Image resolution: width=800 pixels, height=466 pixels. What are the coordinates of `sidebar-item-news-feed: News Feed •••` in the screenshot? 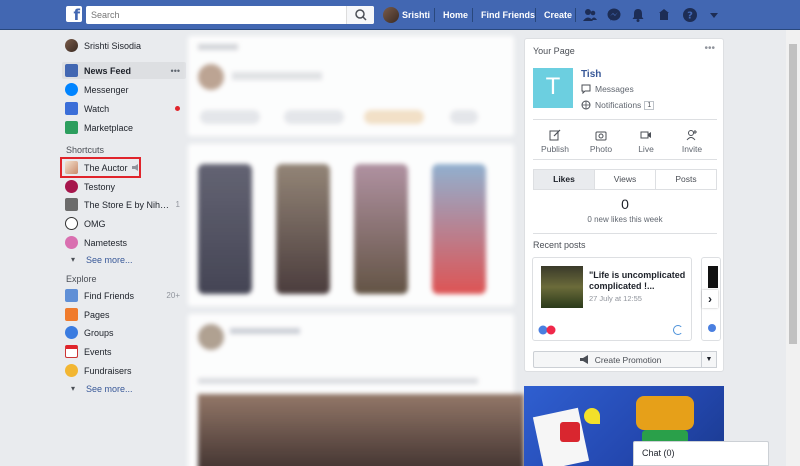 It's located at (124, 70).